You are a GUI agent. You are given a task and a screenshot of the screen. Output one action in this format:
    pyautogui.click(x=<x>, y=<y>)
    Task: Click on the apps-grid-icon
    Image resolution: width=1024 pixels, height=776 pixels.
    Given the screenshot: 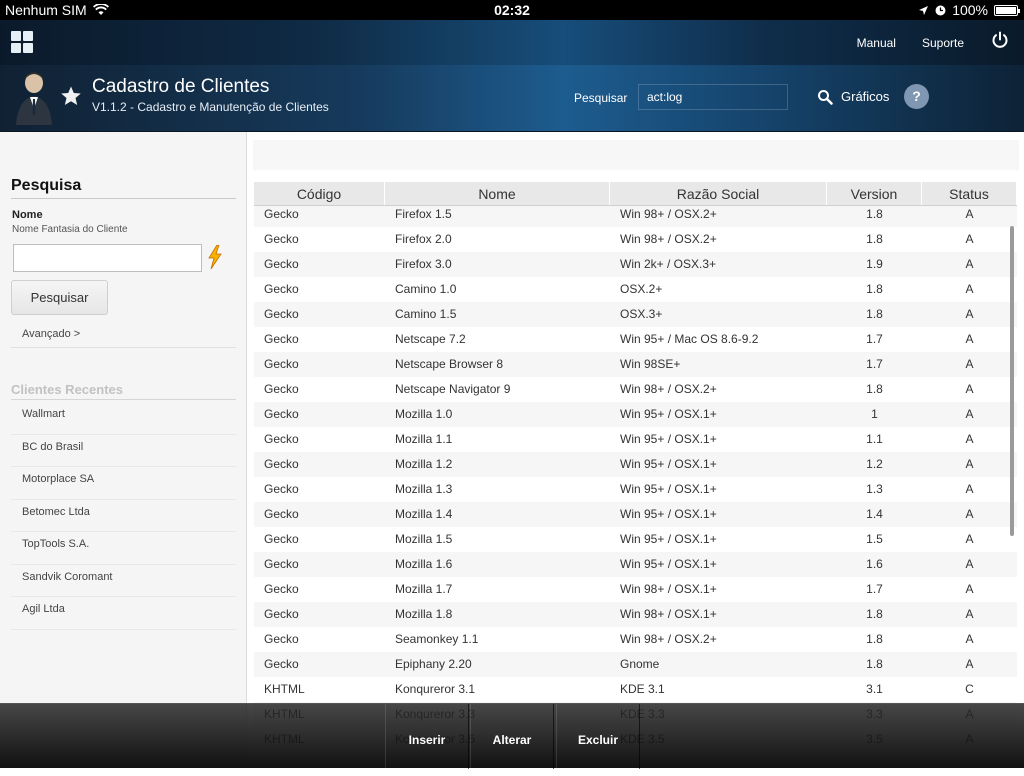 What is the action you would take?
    pyautogui.click(x=22, y=42)
    